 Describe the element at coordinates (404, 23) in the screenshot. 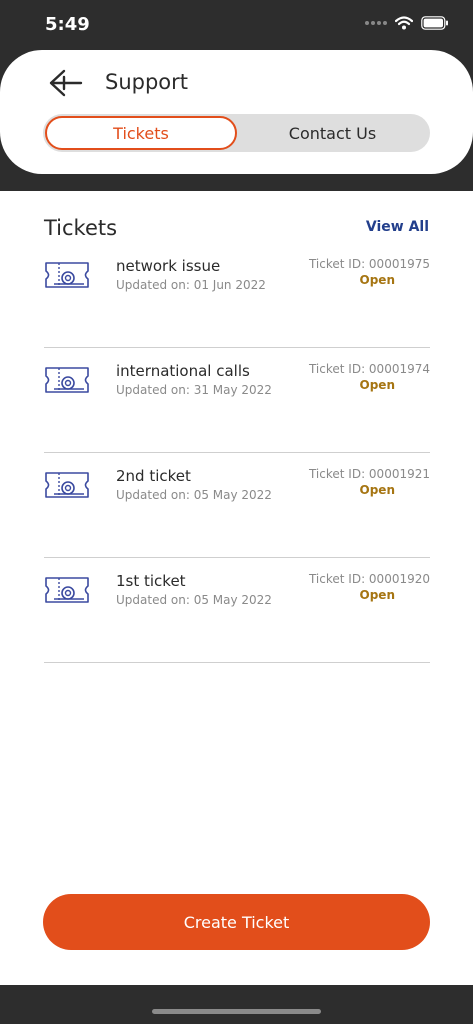

I see `wifi-icon` at that location.